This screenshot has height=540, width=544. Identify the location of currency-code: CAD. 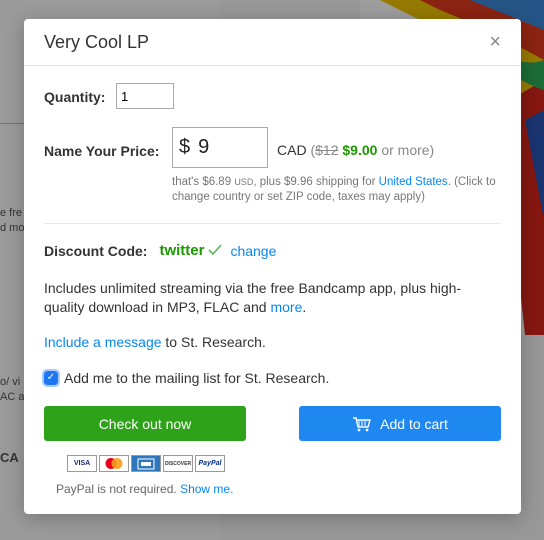
(292, 150).